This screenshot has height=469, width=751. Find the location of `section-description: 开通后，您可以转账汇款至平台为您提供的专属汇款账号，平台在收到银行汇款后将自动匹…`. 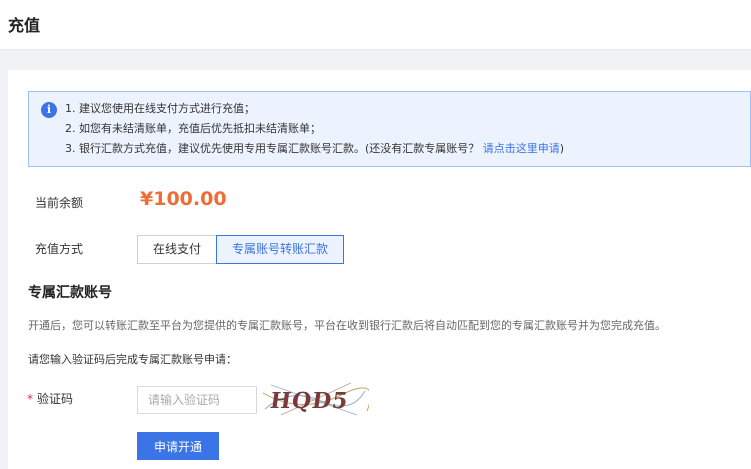

section-description: 开通后，您可以转账汇款至平台为您提供的专属汇款账号，平台在收到银行汇款后将自动匹… is located at coordinates (347, 325).